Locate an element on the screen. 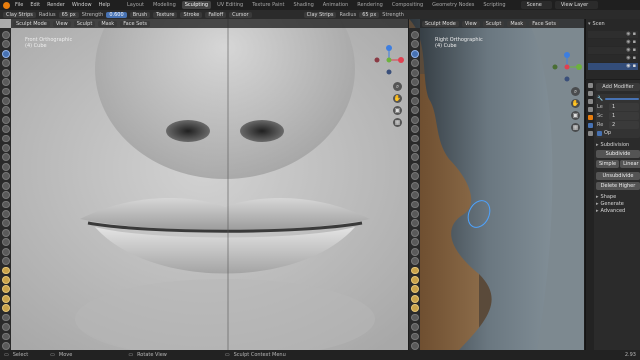  tool-simplify-icon is located at coordinates (5, 261).